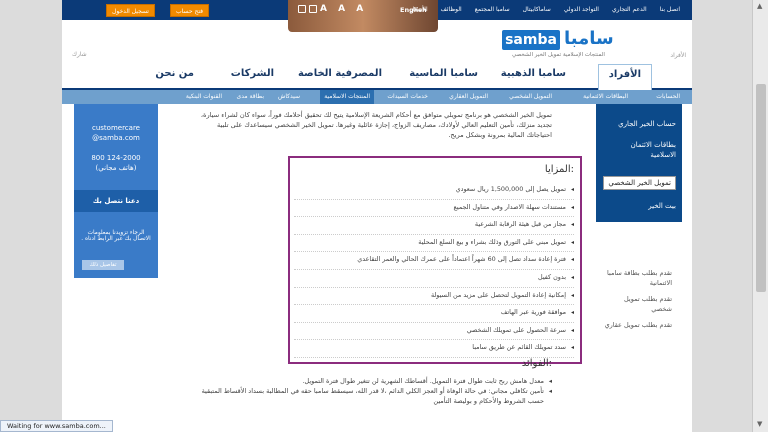  Describe the element at coordinates (558, 55) in the screenshot. I see `breadcrumb: المنتجات الإسلامية تمويل الخير الشخصي` at that location.